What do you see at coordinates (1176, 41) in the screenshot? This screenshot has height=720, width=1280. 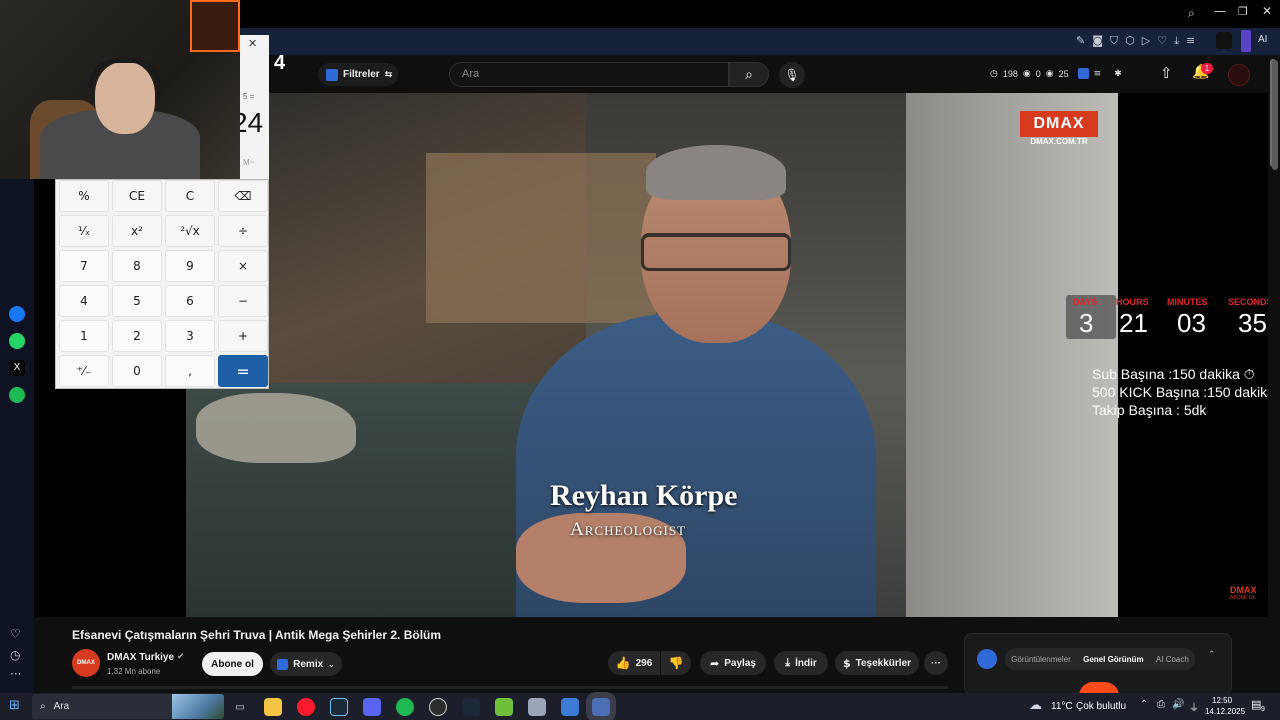 I see `download-icon: ⤓` at bounding box center [1176, 41].